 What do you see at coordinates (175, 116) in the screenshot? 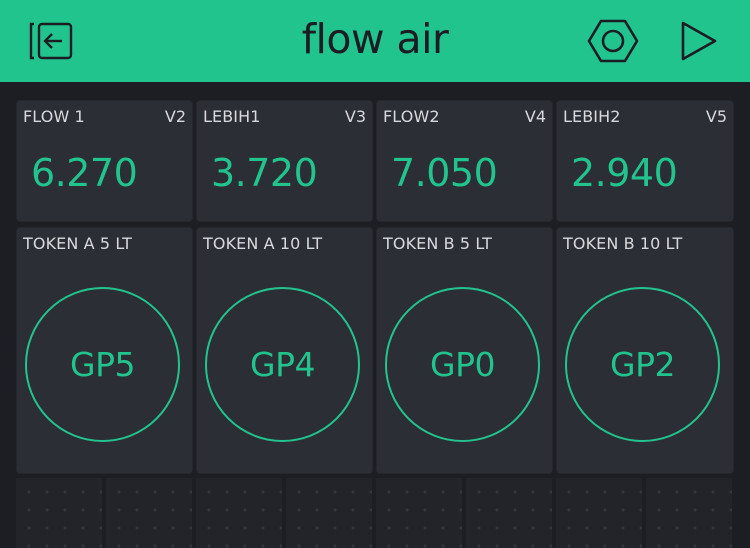
I see `widget-pin: V2` at bounding box center [175, 116].